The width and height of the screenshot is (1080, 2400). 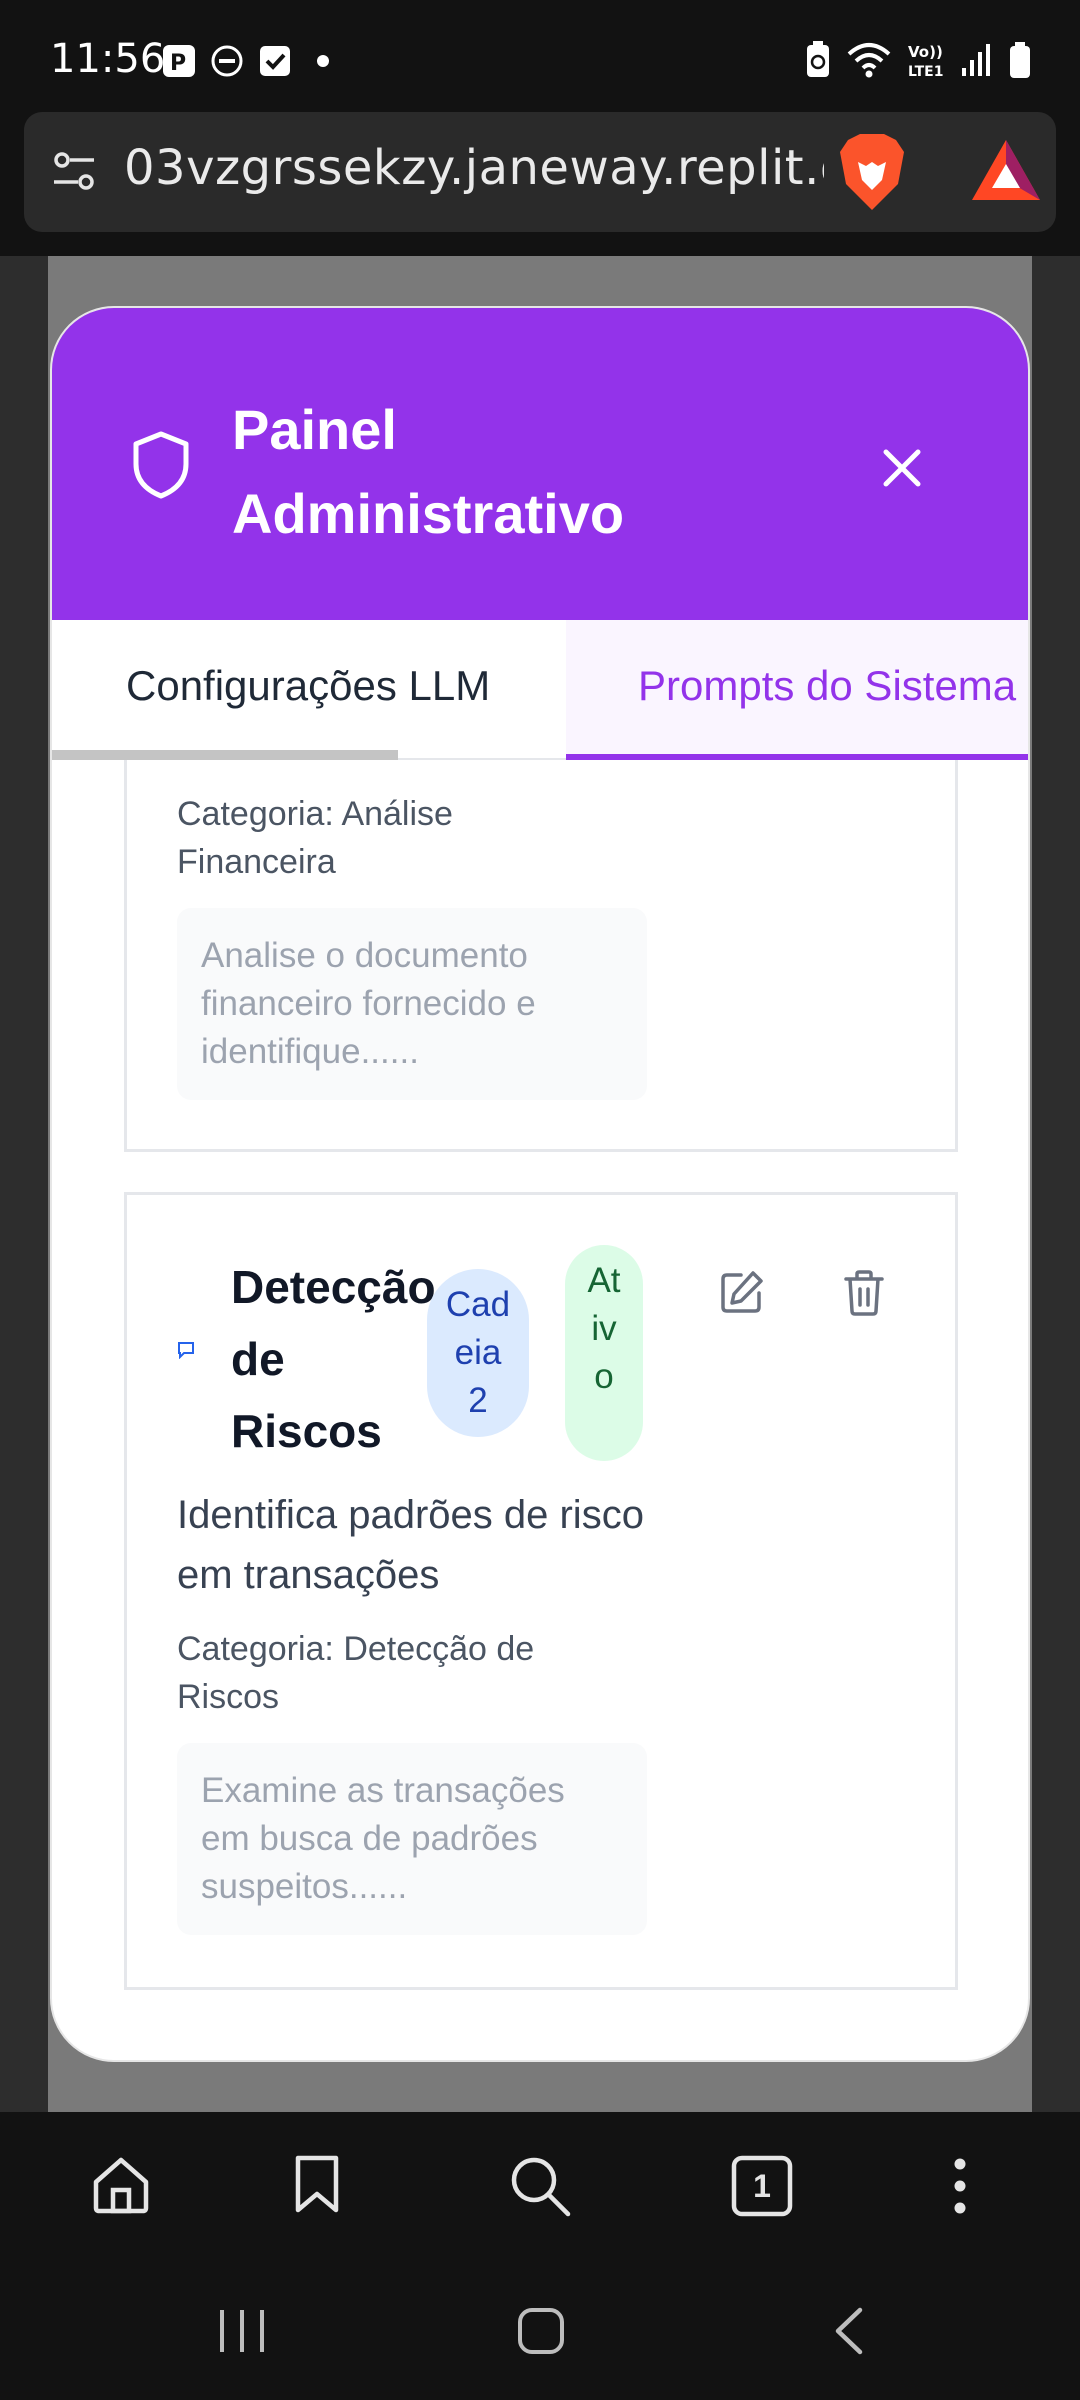 I want to click on svg-text: P, so click(x=178, y=63).